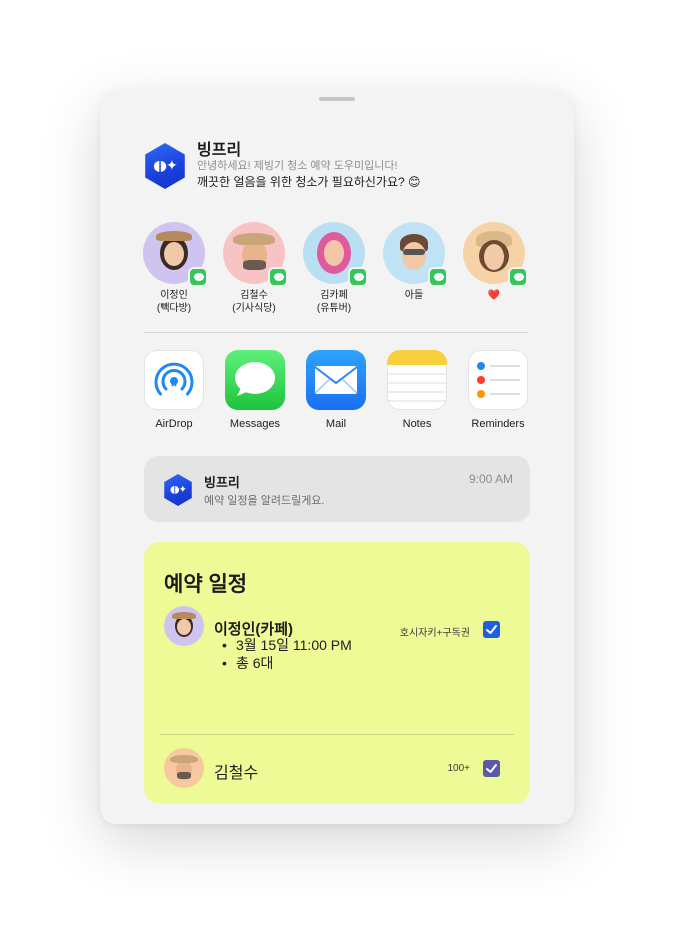 The width and height of the screenshot is (674, 934). I want to click on app-icon: ◖◗✦, so click(165, 166).